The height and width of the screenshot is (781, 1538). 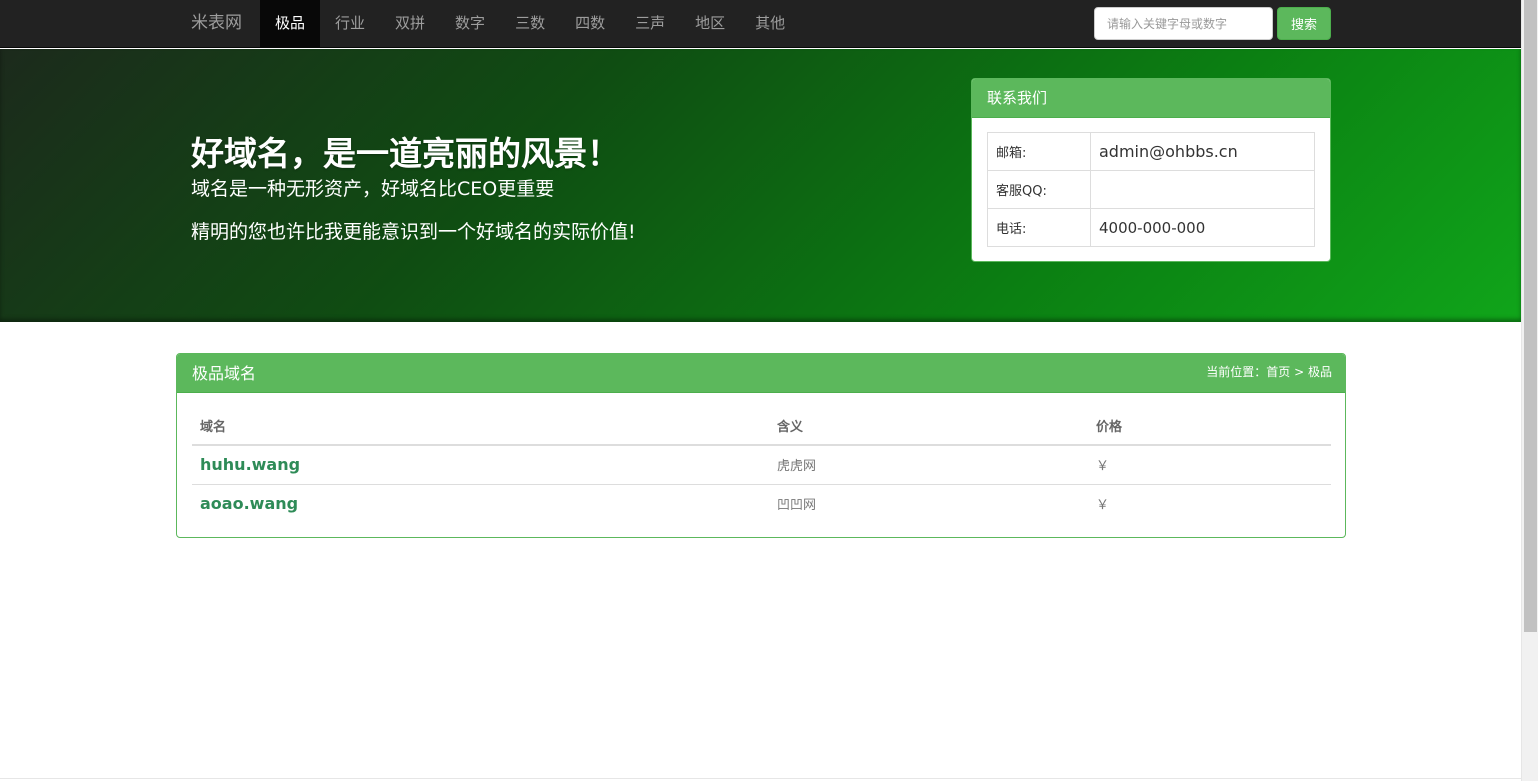 I want to click on search-input, so click(x=1183, y=23).